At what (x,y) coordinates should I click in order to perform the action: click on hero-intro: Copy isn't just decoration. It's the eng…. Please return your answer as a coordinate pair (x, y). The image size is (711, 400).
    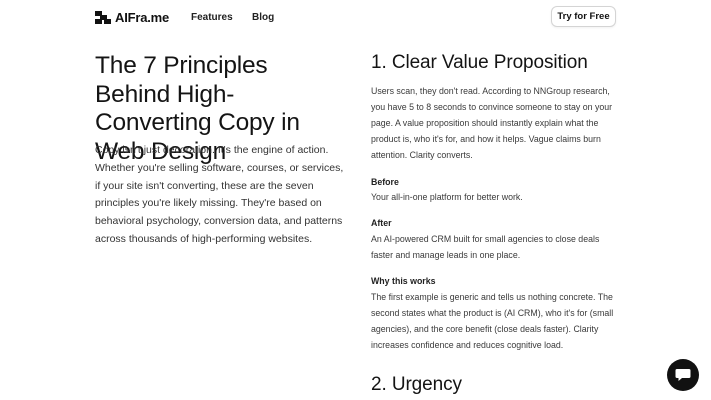
    Looking at the image, I should click on (219, 194).